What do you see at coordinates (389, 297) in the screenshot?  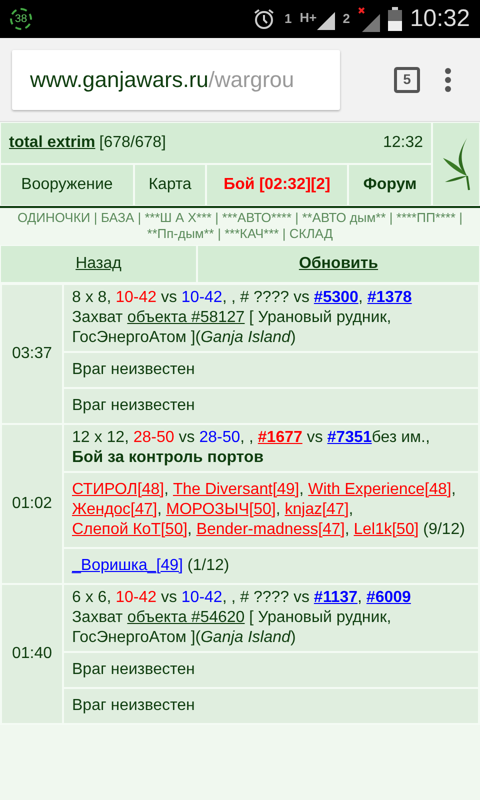 I see `team-link: #1378` at bounding box center [389, 297].